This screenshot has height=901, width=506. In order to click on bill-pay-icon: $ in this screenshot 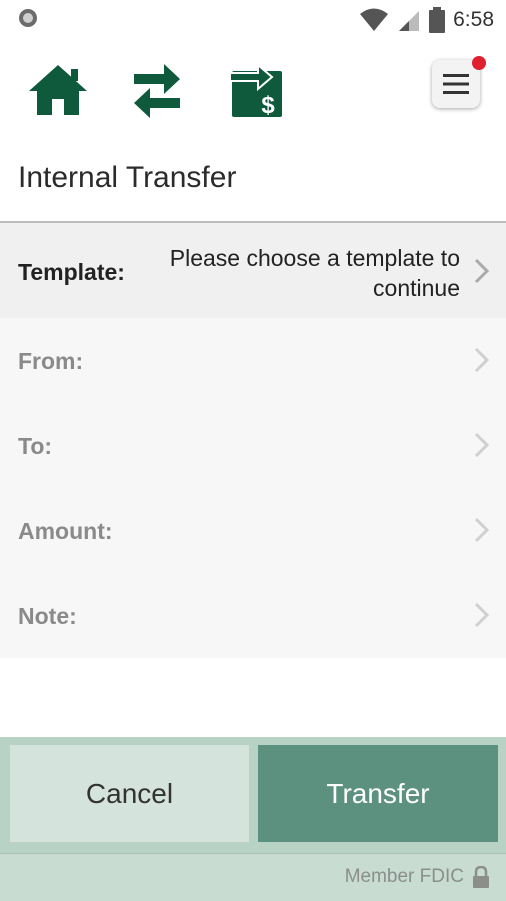, I will do `click(256, 90)`.